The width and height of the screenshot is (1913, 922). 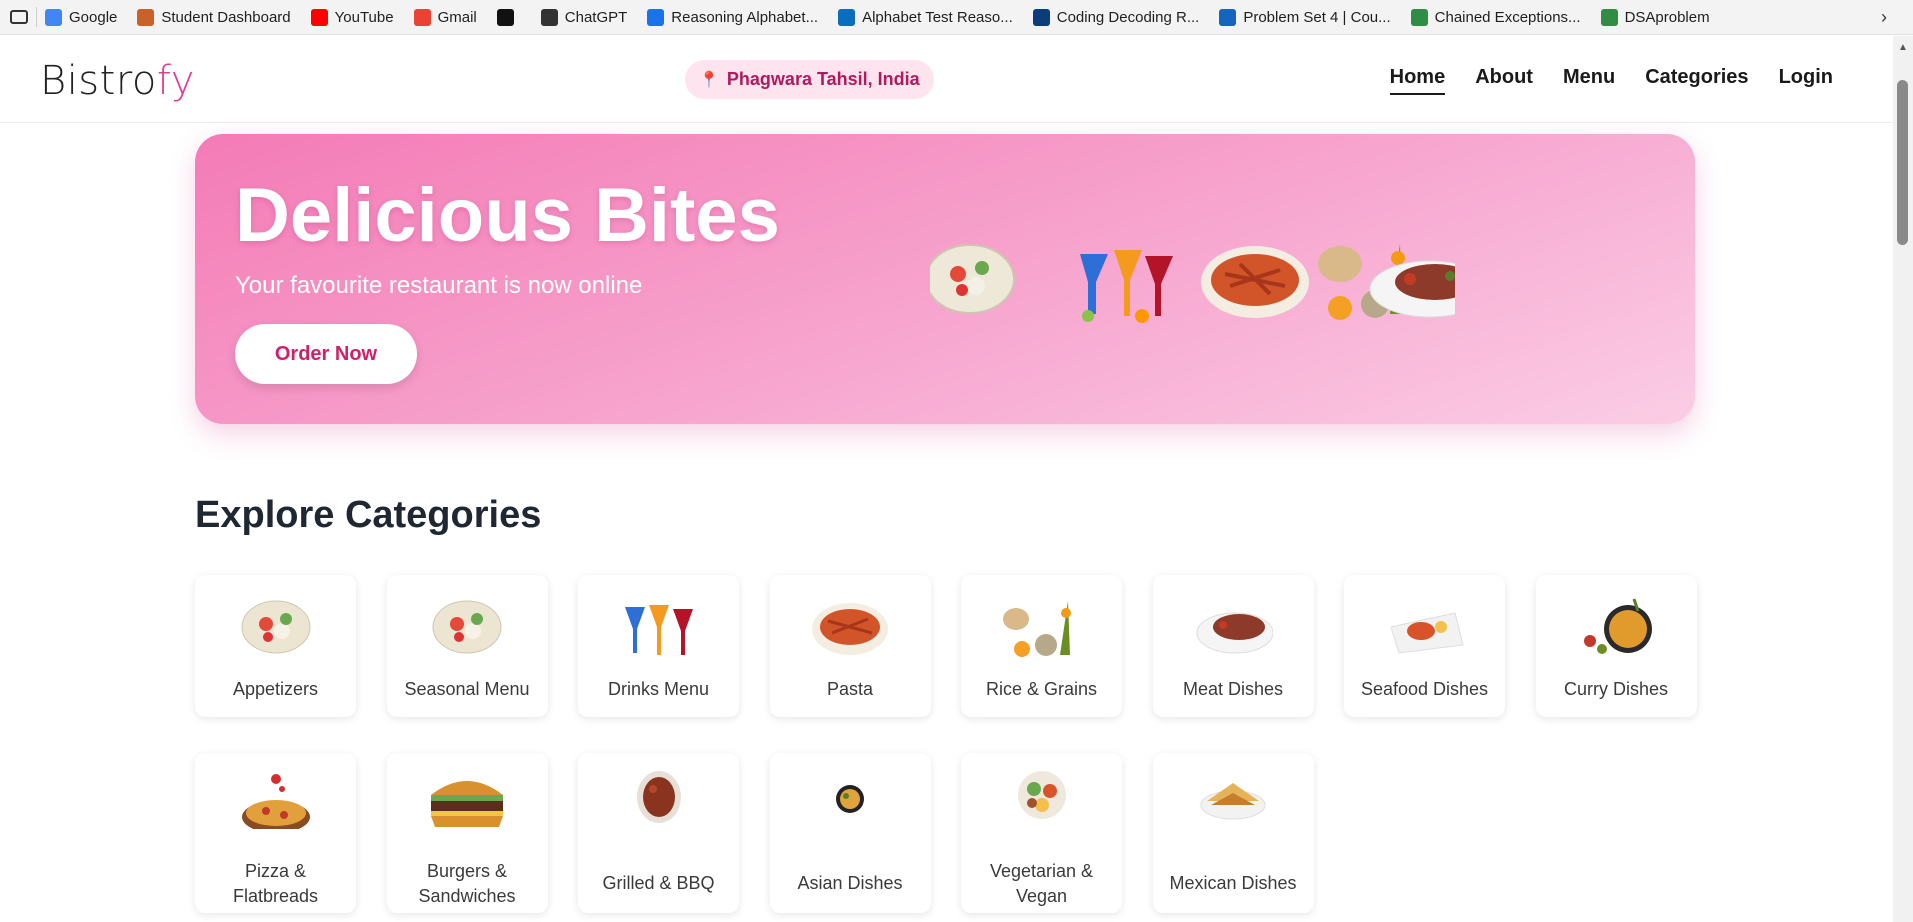 What do you see at coordinates (658, 689) in the screenshot?
I see `category-label: Drinks Menu` at bounding box center [658, 689].